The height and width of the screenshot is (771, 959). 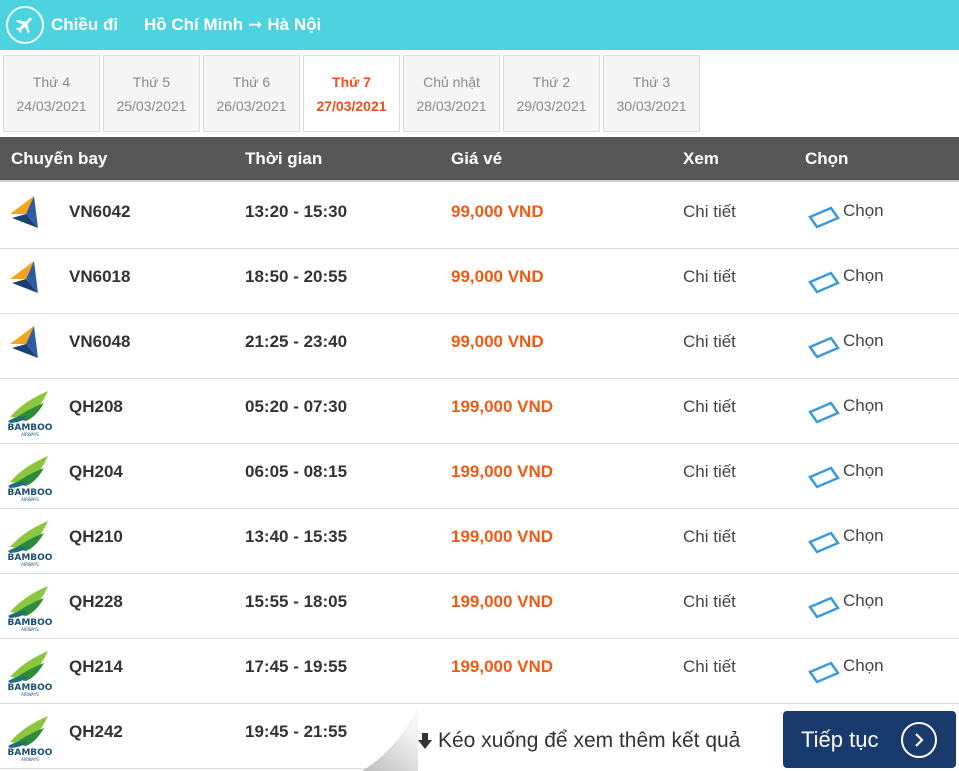 What do you see at coordinates (351, 81) in the screenshot?
I see `date-tab-day: Thứ 7` at bounding box center [351, 81].